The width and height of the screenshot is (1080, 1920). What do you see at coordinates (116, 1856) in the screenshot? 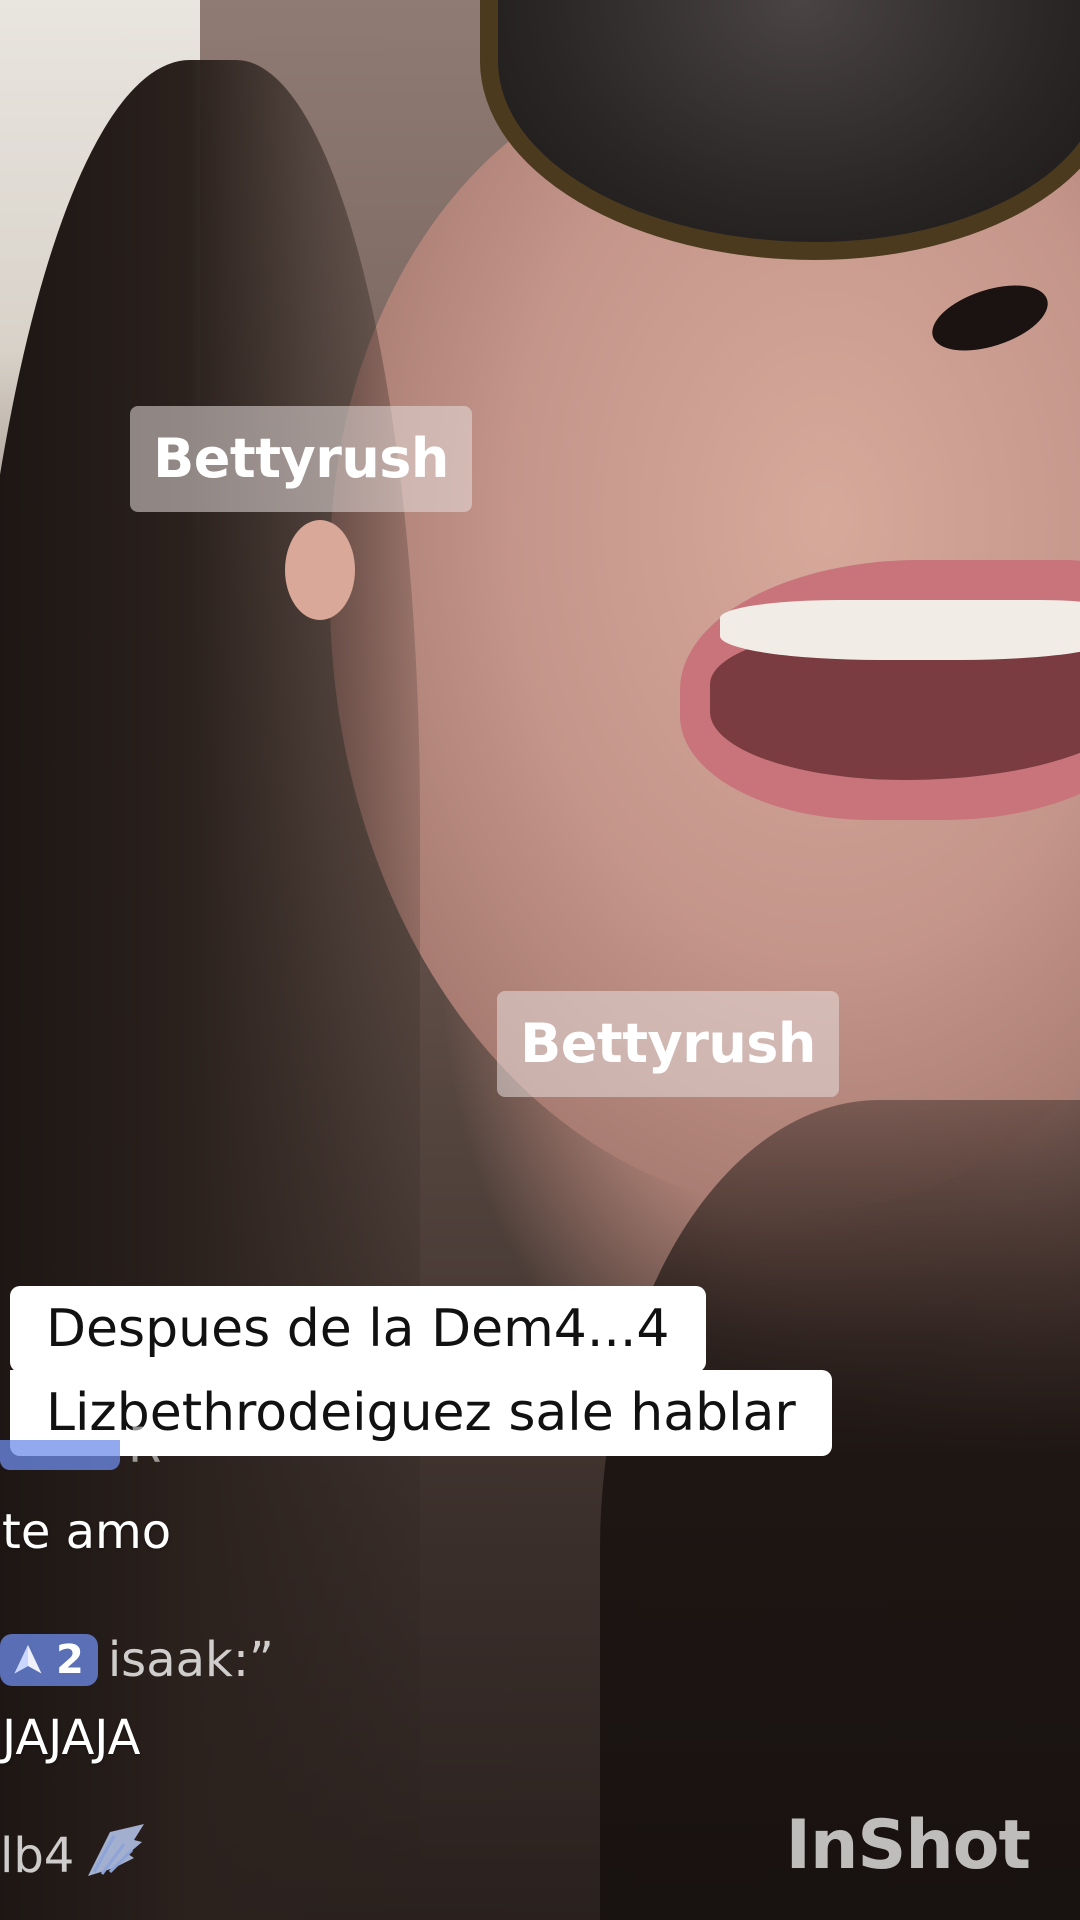
I see `wing-icon` at bounding box center [116, 1856].